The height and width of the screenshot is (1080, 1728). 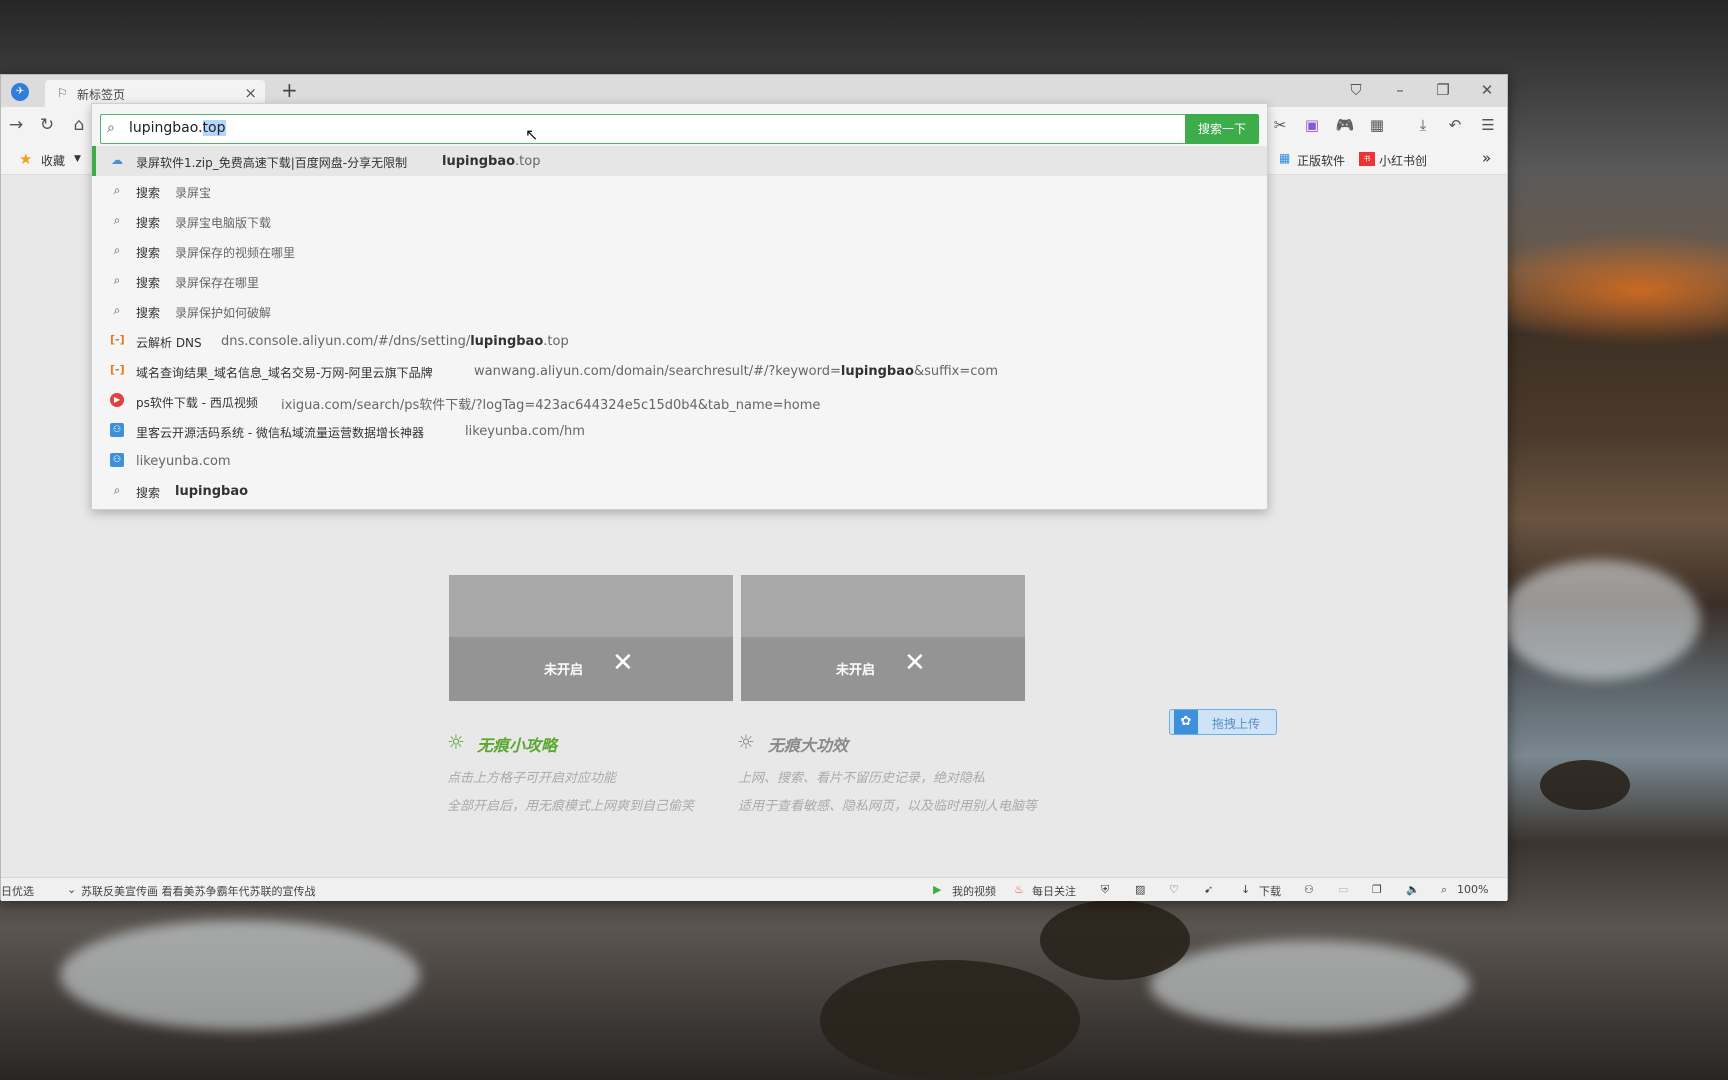 I want to click on favorites-star-icon: ★, so click(x=26, y=159).